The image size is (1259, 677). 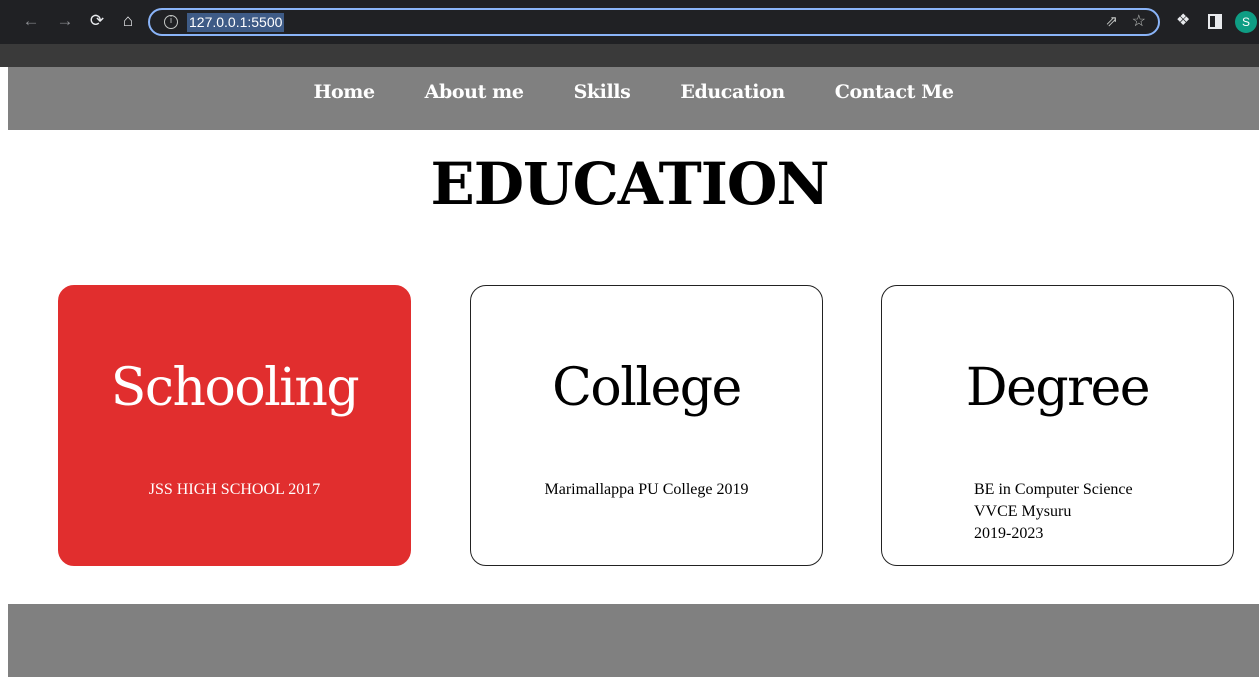 I want to click on card-line: 2019-2023, so click(x=1009, y=533).